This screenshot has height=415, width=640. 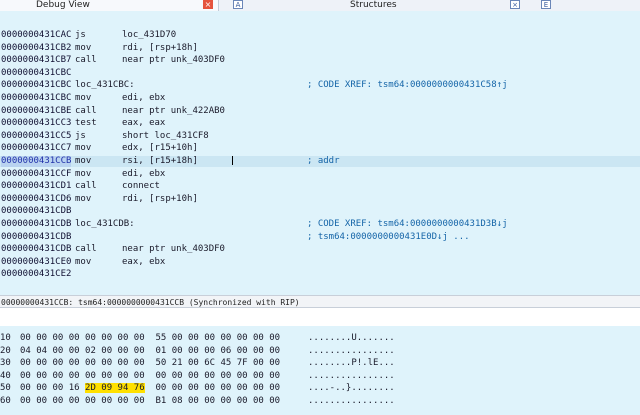 I want to click on hex-address: 40, so click(x=5, y=375).